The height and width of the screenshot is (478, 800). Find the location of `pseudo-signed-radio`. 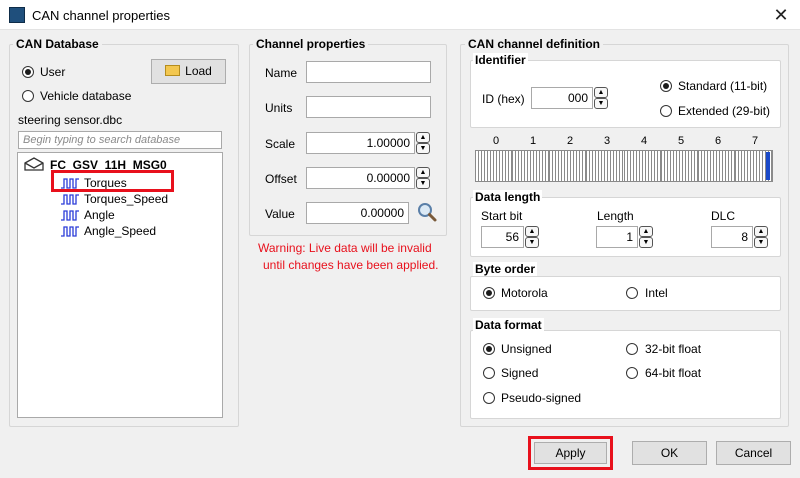

pseudo-signed-radio is located at coordinates (489, 398).